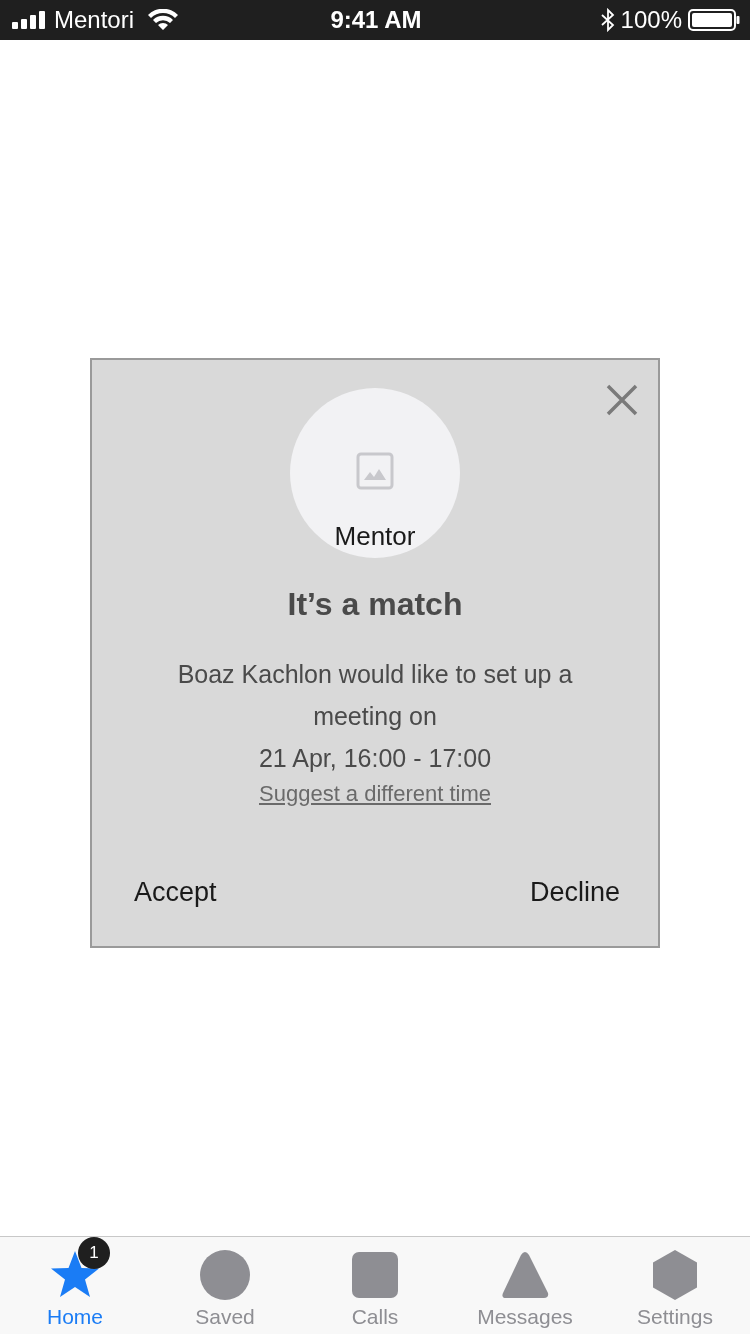  I want to click on clock-time: 9:41 AM, so click(376, 20).